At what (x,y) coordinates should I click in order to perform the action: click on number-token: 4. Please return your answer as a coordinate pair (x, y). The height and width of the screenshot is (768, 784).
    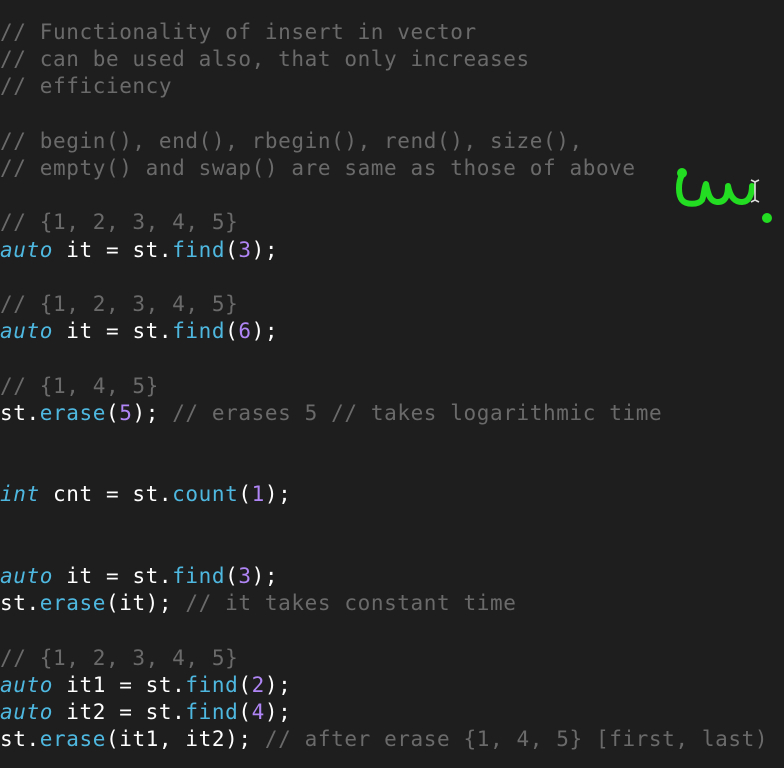
    Looking at the image, I should click on (258, 712).